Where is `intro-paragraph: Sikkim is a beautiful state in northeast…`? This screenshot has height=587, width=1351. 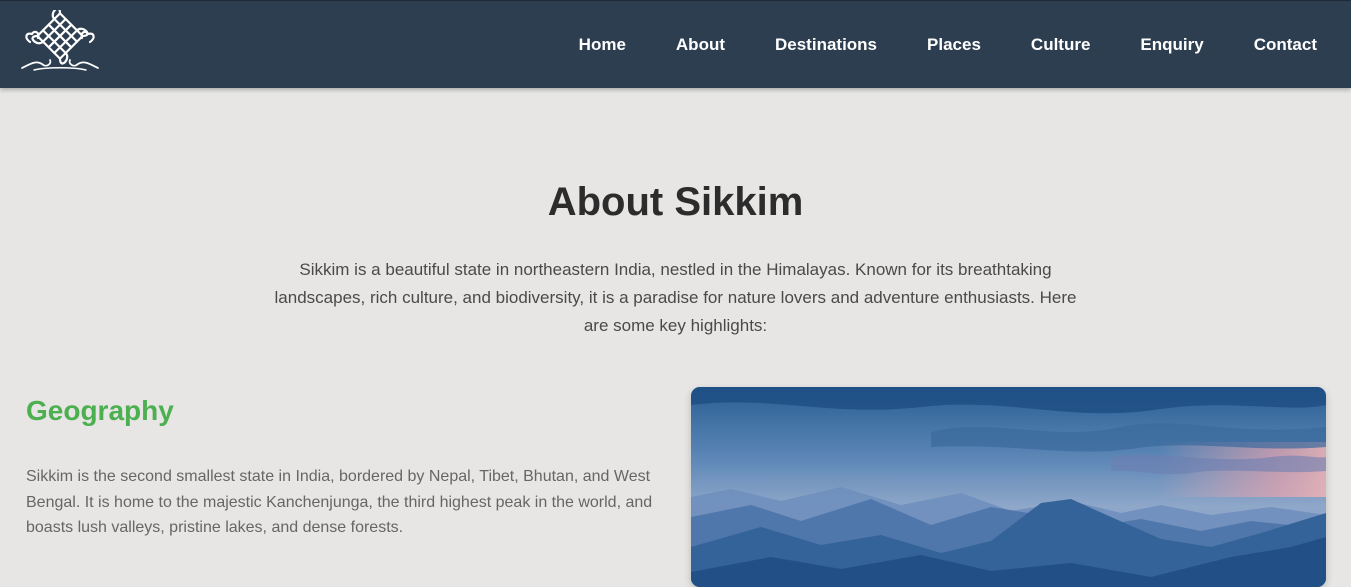 intro-paragraph: Sikkim is a beautiful state in northeast… is located at coordinates (675, 297).